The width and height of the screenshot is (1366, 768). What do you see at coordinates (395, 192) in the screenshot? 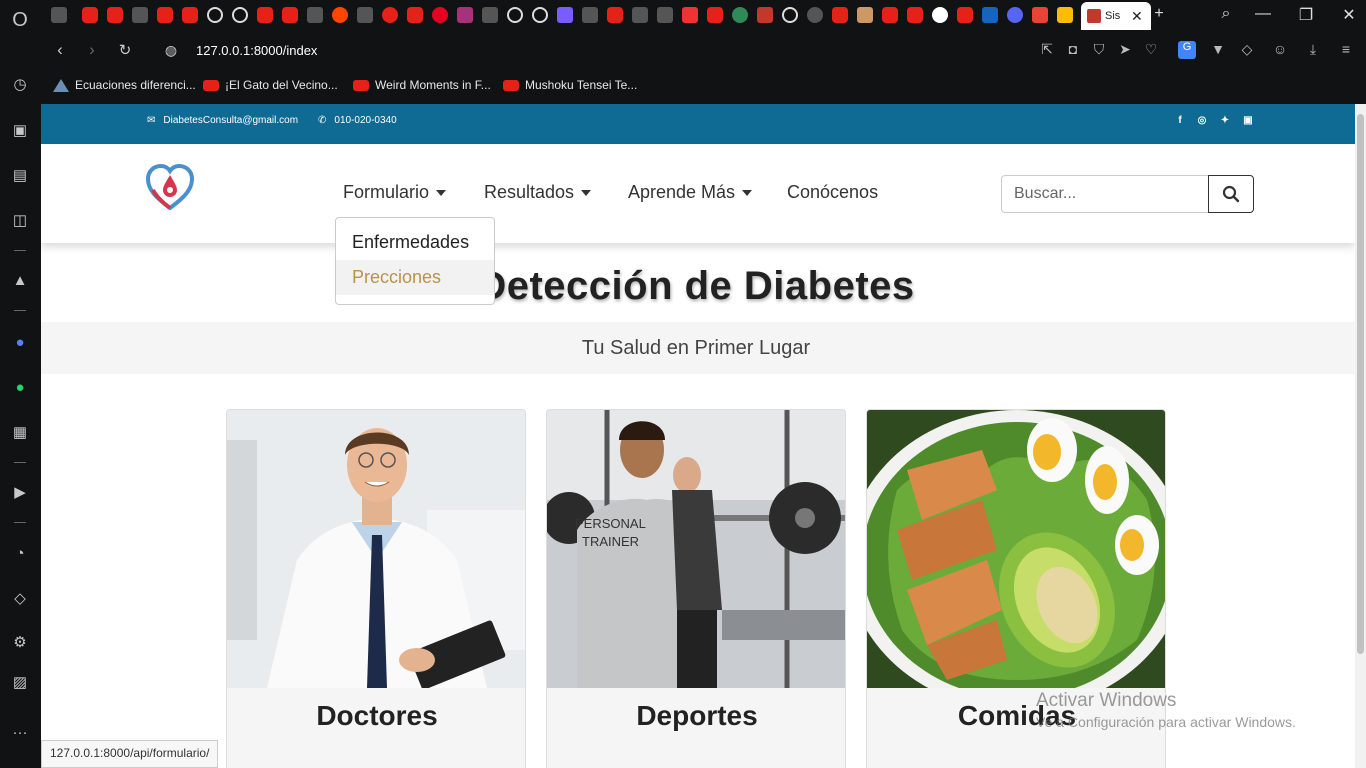
I see `nav-formulario: Formulario` at bounding box center [395, 192].